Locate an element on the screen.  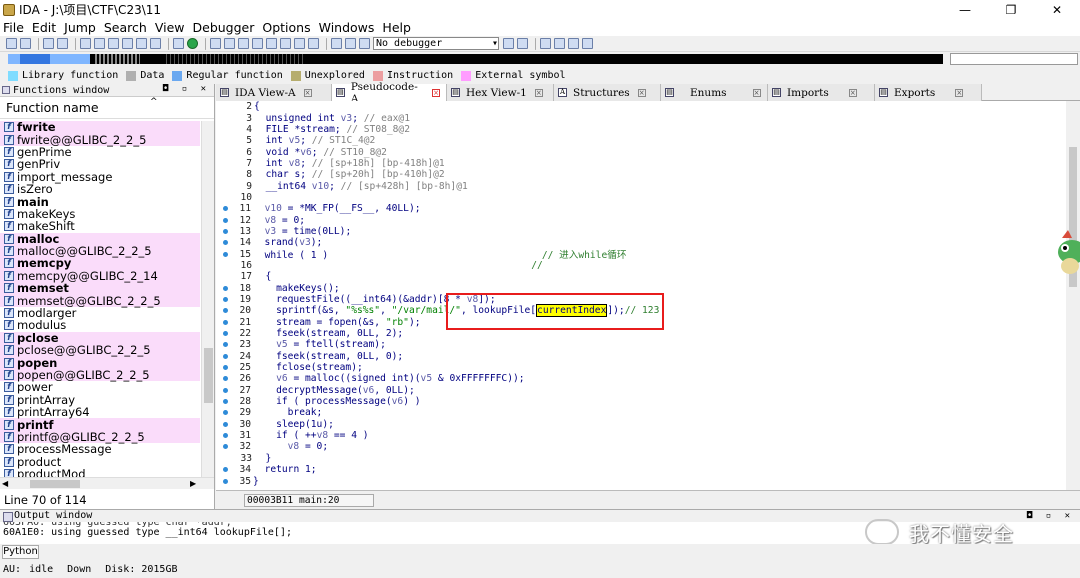
function-list-item: f popen is located at coordinates (100, 362).